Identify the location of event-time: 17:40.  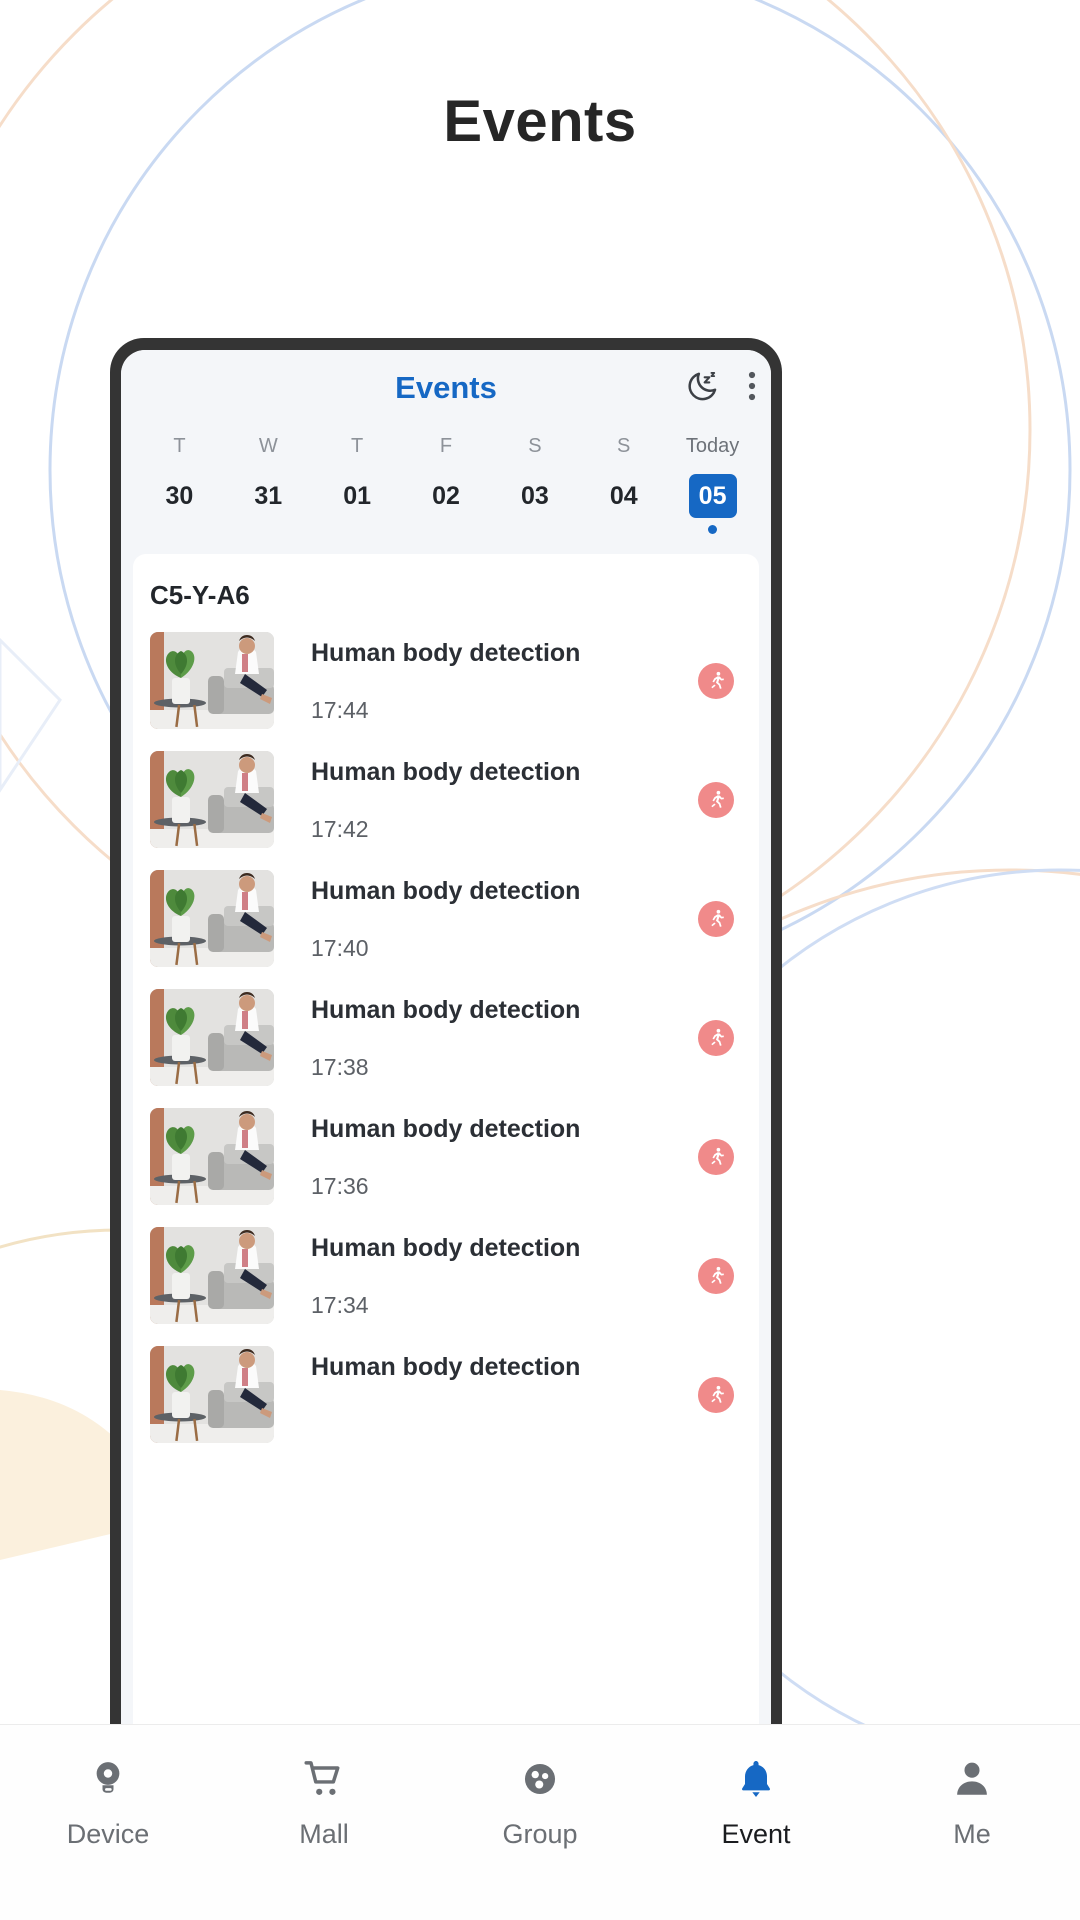
(340, 948).